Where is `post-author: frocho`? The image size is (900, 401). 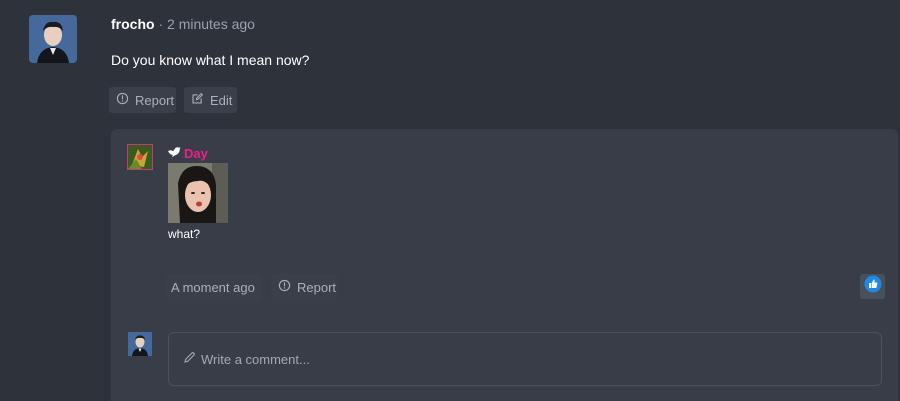 post-author: frocho is located at coordinates (133, 24).